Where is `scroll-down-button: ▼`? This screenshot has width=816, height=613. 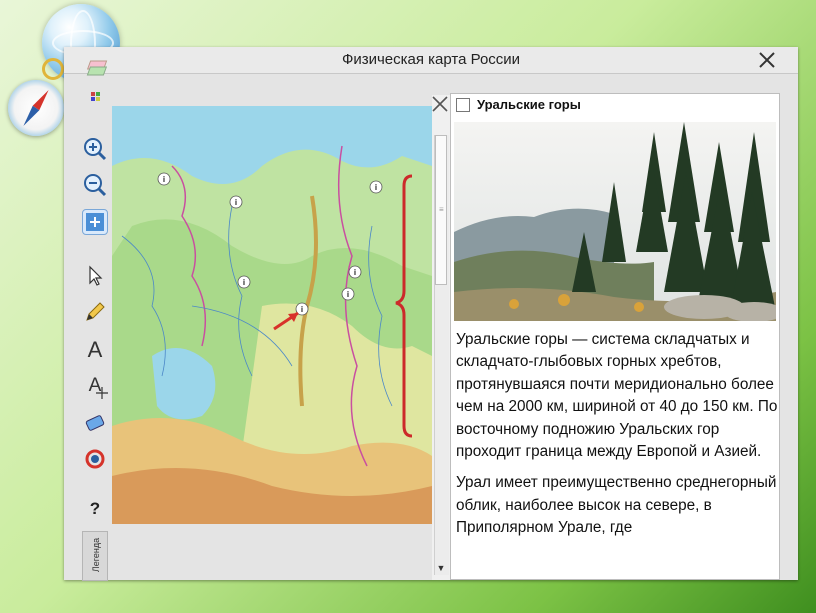
scroll-down-button: ▼ is located at coordinates (441, 568).